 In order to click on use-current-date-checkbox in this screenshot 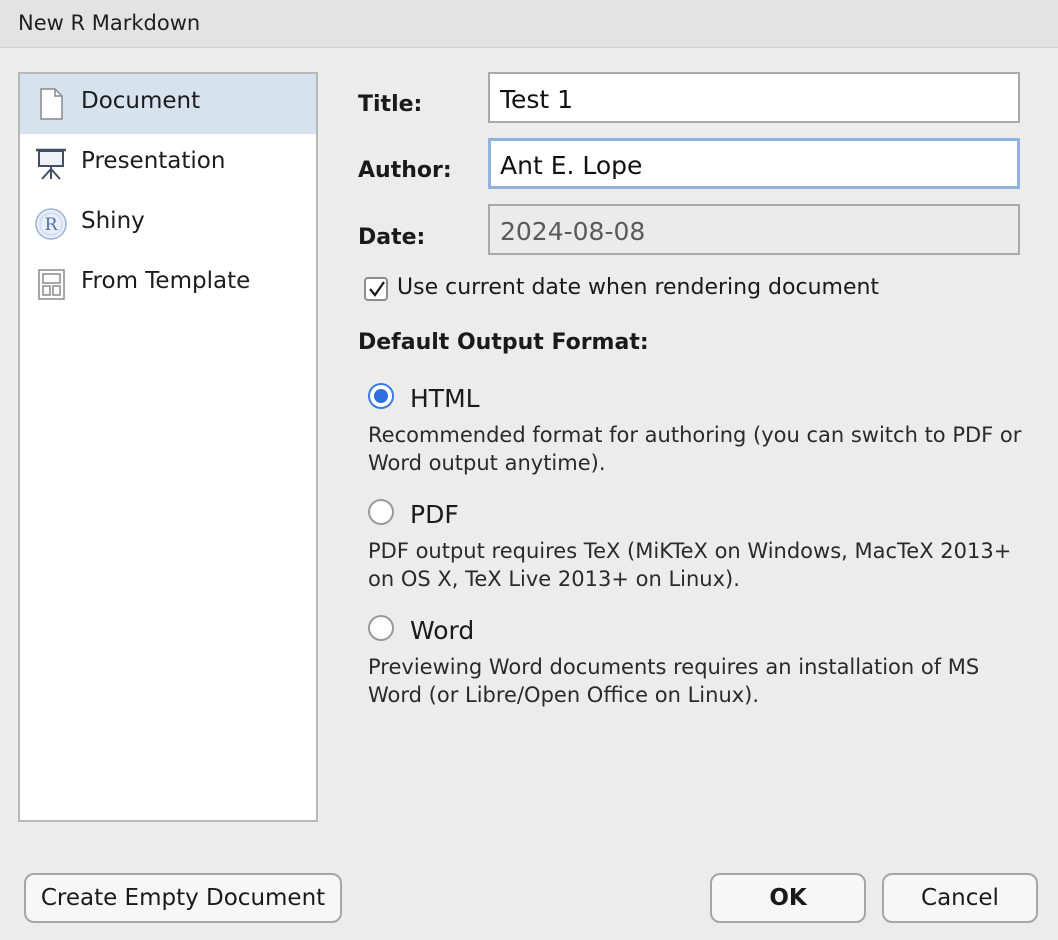, I will do `click(376, 289)`.